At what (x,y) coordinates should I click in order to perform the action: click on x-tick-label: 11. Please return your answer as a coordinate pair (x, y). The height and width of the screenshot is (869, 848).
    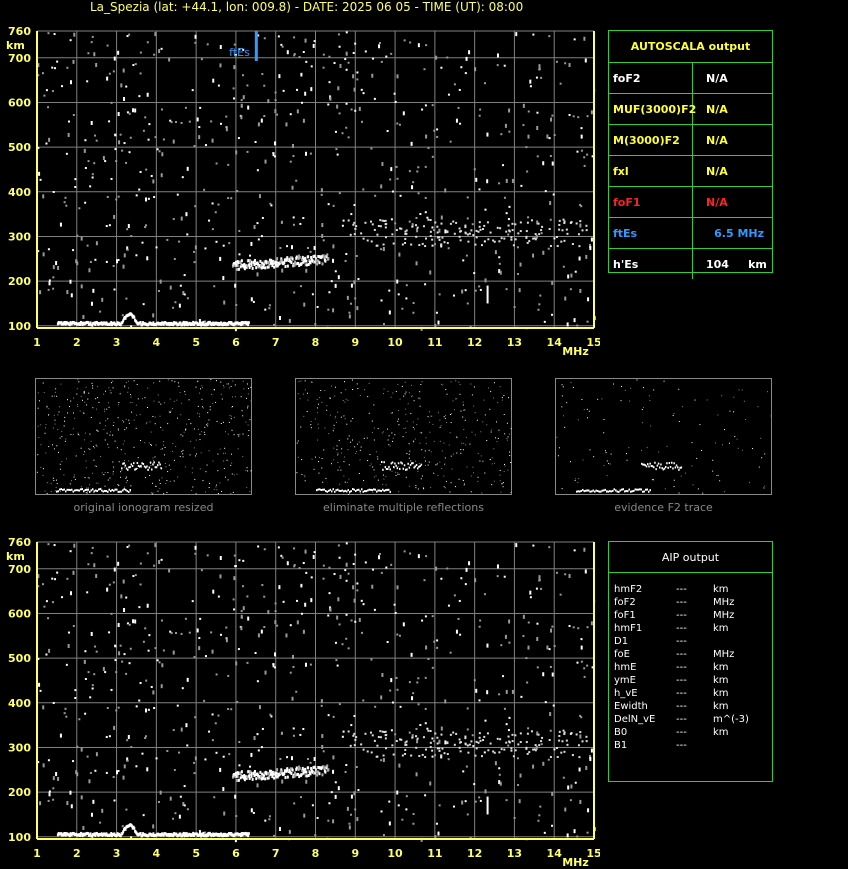
    Looking at the image, I should click on (434, 342).